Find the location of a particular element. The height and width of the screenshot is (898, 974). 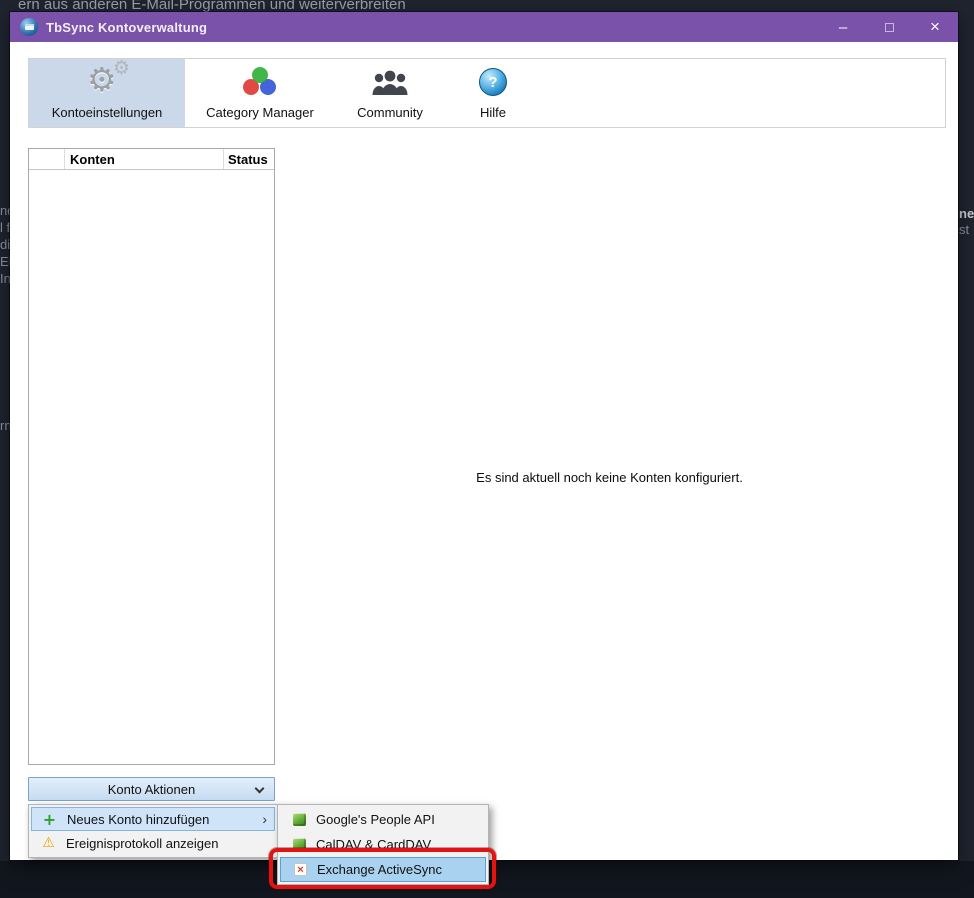

maximize-button is located at coordinates (889, 27).